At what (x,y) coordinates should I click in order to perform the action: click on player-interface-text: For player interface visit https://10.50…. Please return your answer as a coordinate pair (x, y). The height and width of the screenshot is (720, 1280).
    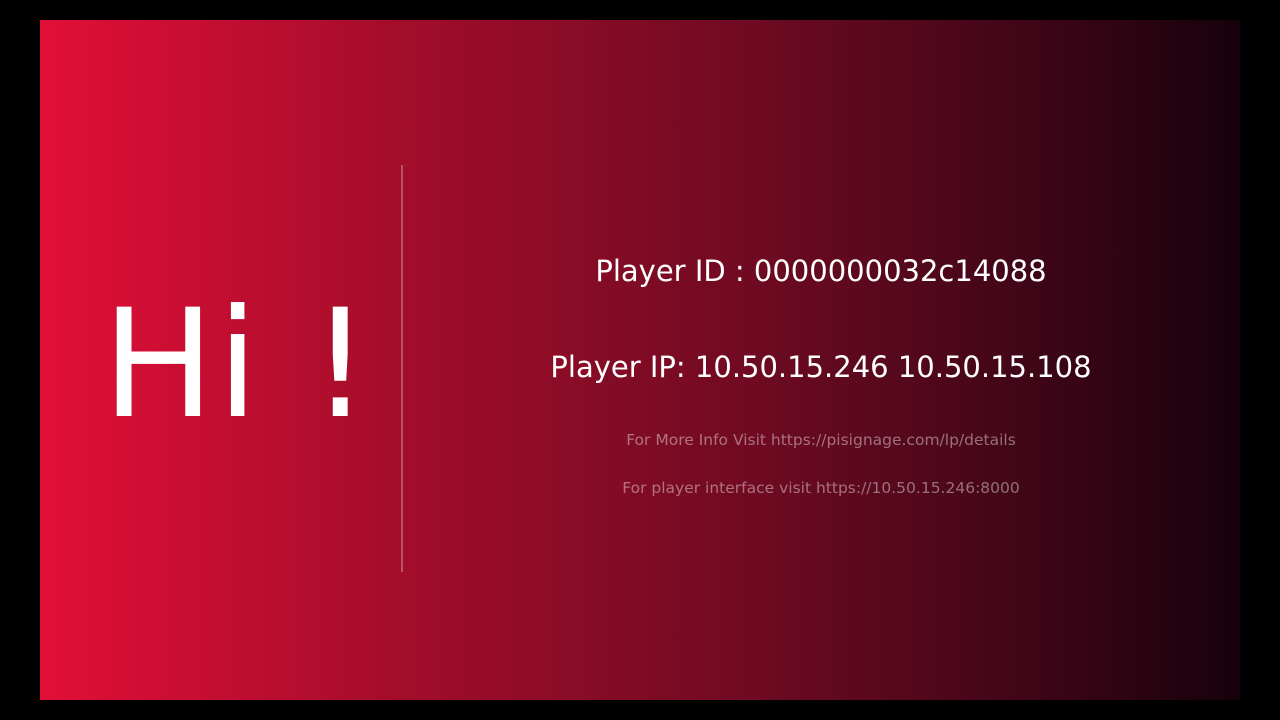
    Looking at the image, I should click on (821, 488).